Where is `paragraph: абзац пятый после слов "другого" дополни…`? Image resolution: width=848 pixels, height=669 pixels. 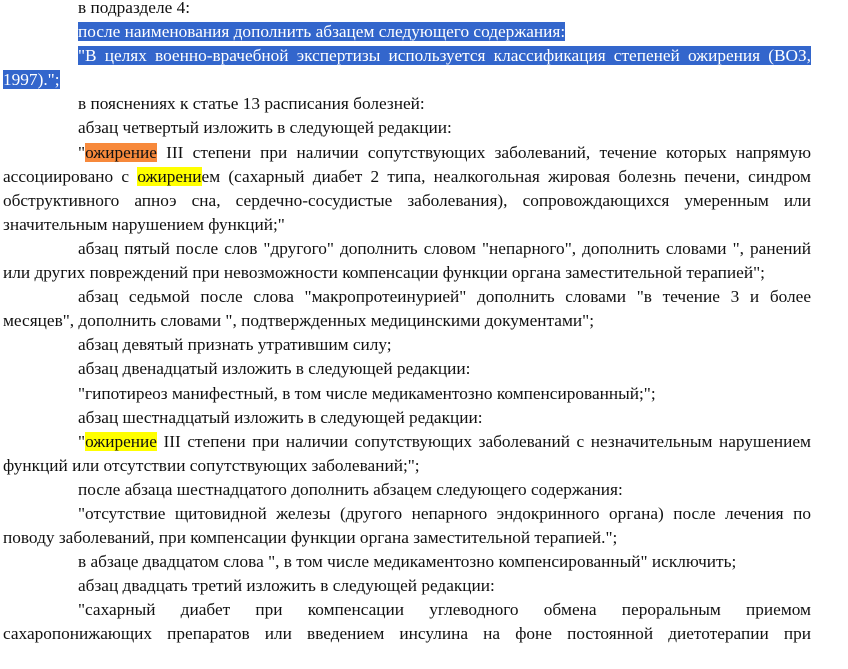 paragraph: абзац пятый после слов "другого" дополни… is located at coordinates (407, 260).